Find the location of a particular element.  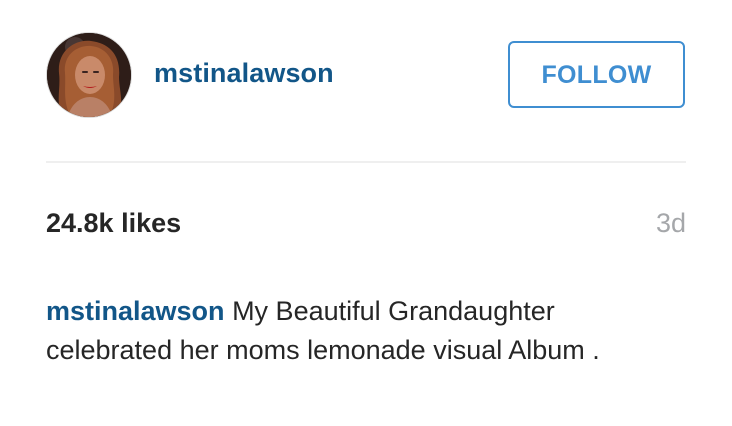

caption-username-link: mstinalawson is located at coordinates (135, 311).